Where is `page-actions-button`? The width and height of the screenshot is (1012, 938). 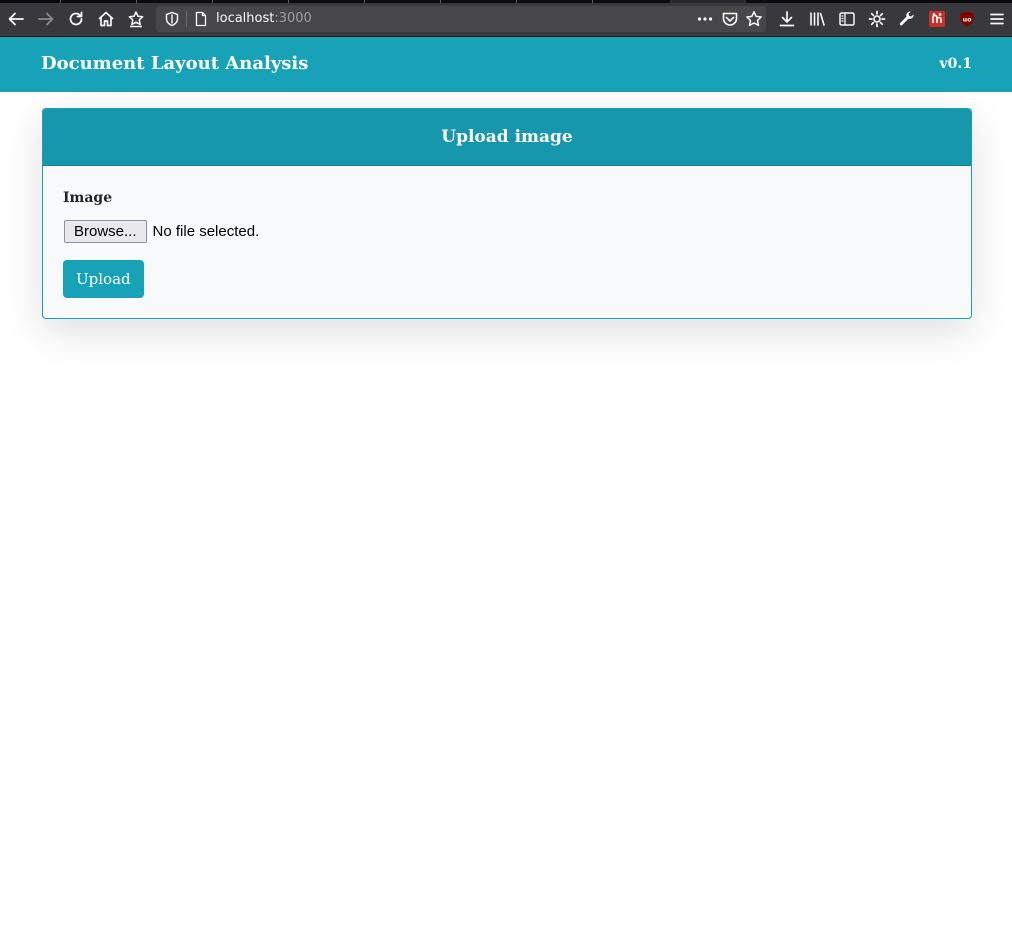 page-actions-button is located at coordinates (705, 21).